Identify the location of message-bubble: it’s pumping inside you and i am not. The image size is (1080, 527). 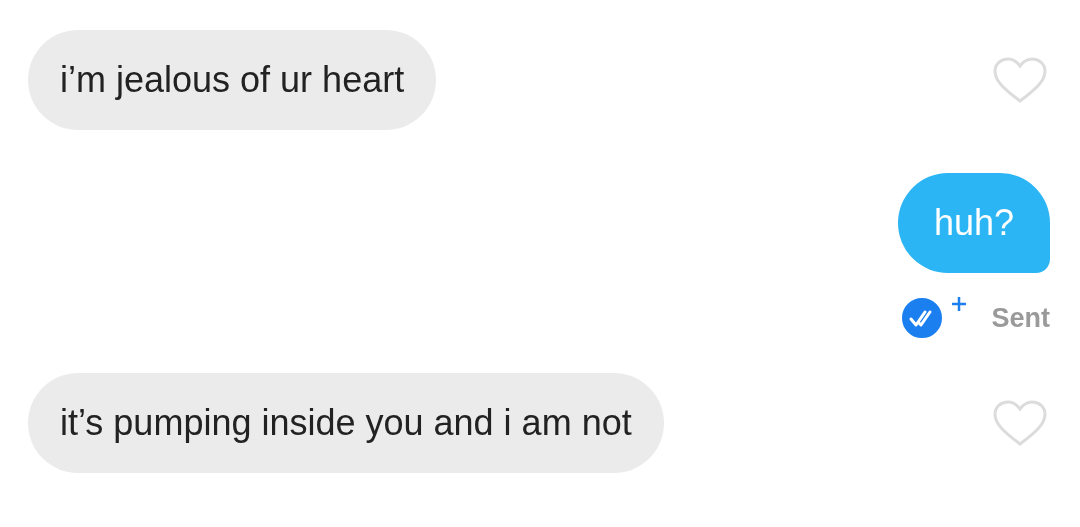
(346, 423).